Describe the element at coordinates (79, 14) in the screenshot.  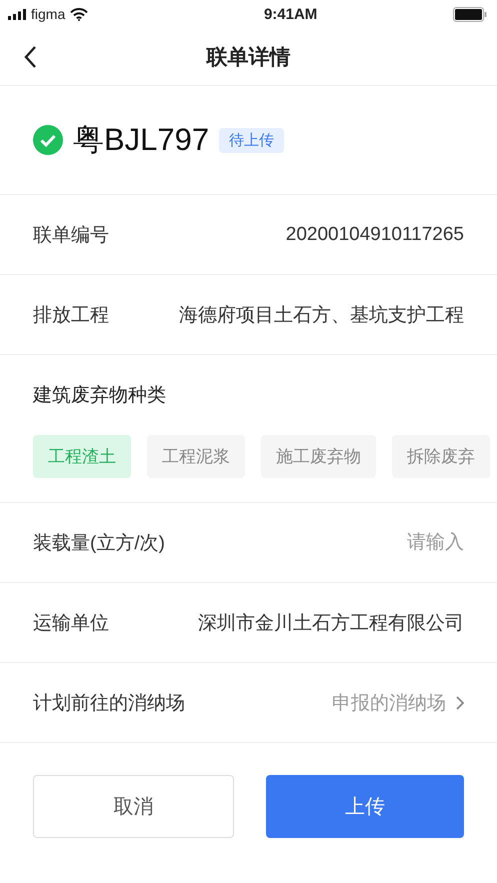
I see `wifi-icon` at that location.